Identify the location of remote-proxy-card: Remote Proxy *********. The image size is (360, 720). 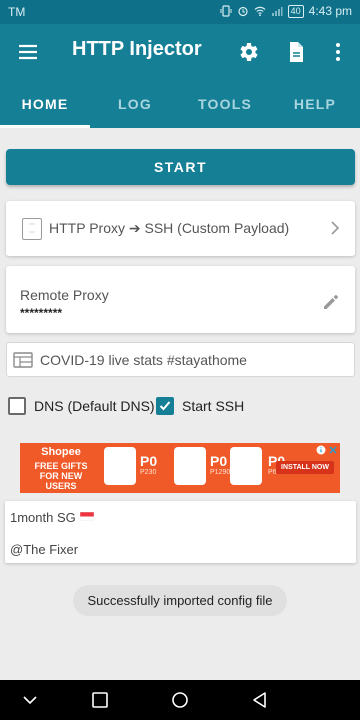
(180, 299).